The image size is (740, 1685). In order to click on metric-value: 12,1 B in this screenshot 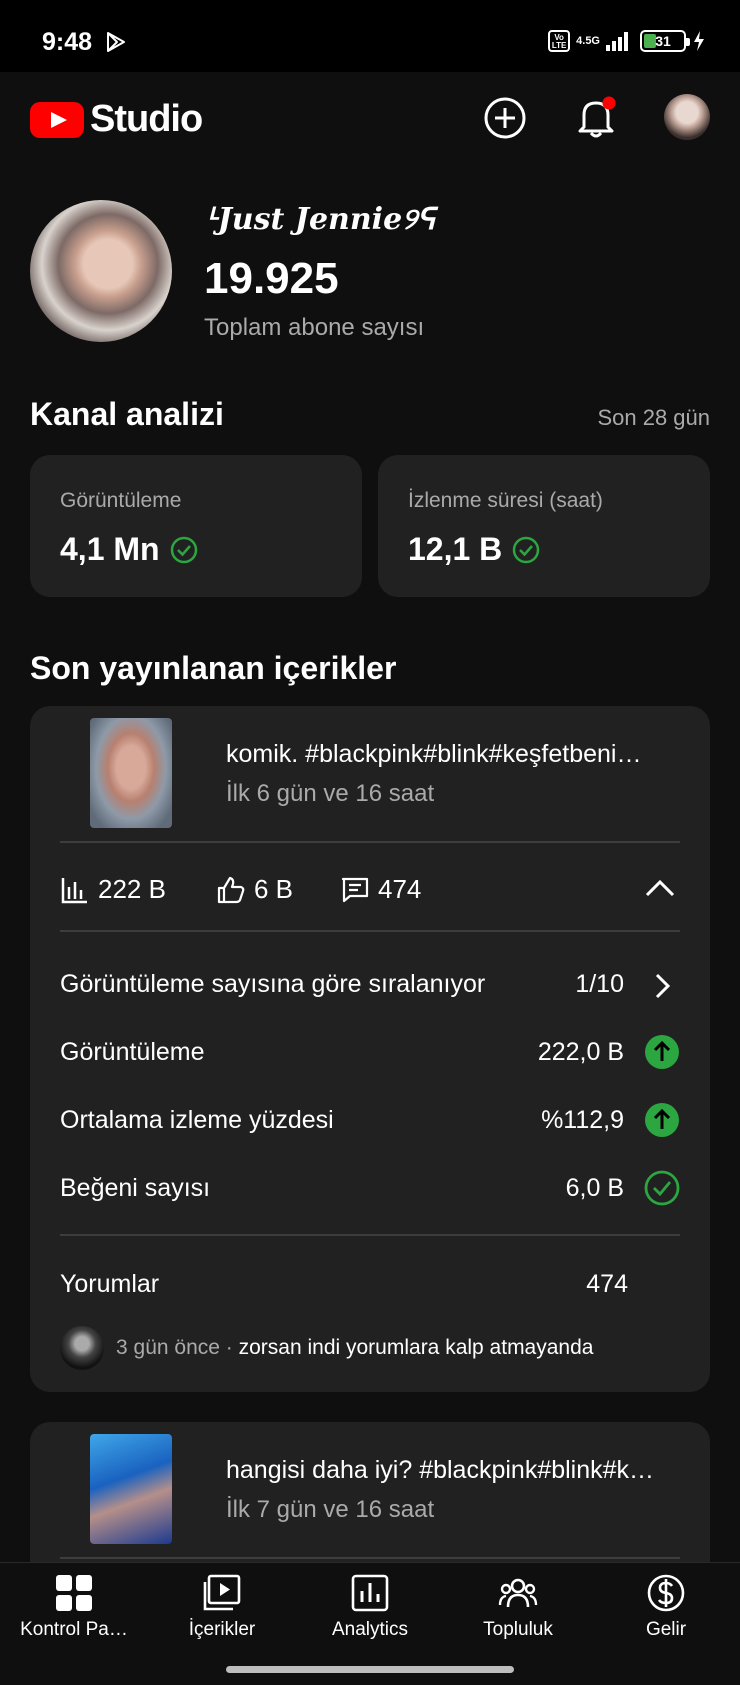, I will do `click(455, 549)`.